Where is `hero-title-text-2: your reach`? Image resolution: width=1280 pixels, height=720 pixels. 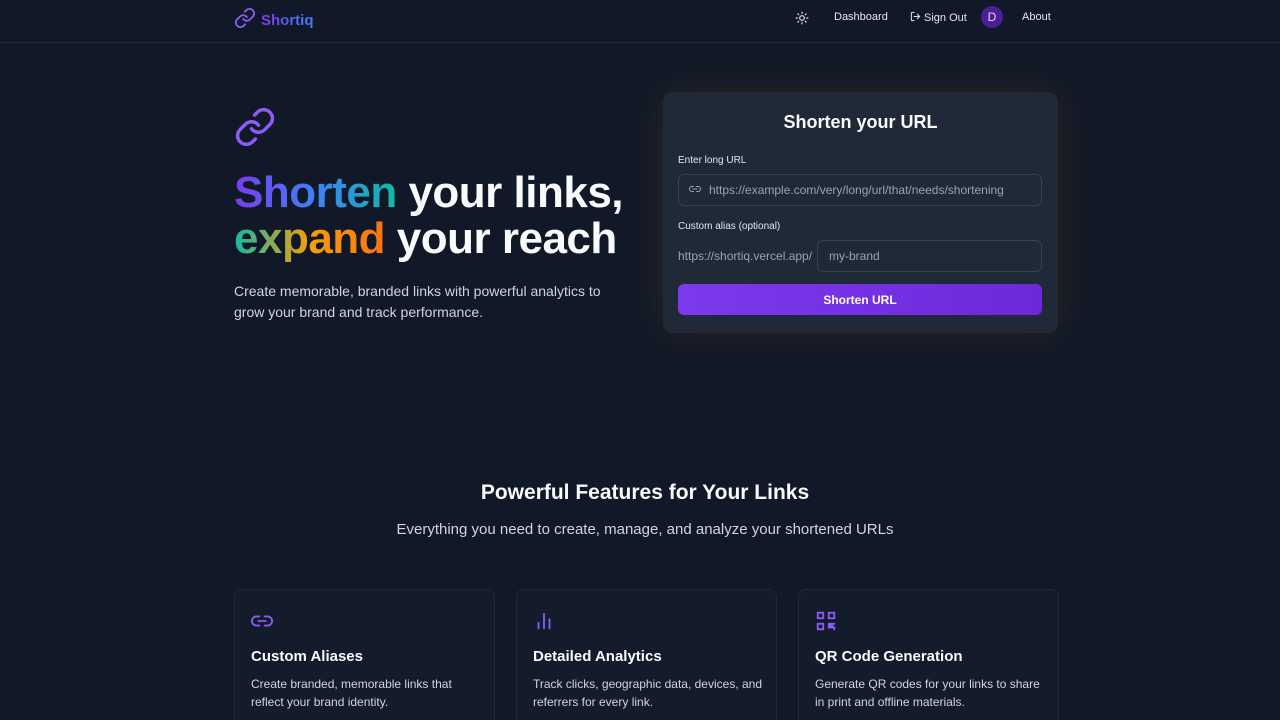
hero-title-text-2: your reach is located at coordinates (501, 238).